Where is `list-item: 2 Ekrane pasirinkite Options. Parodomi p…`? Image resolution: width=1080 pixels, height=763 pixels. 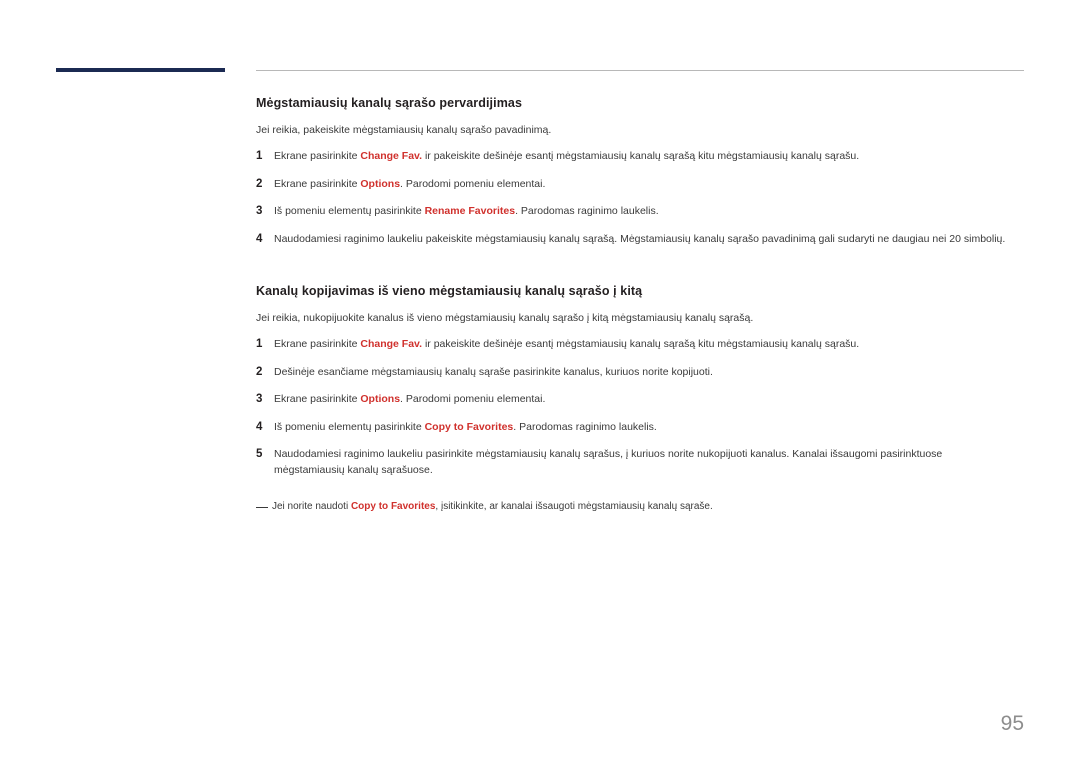
list-item: 2 Ekrane pasirinkite Options. Parodomi p… is located at coordinates (646, 185).